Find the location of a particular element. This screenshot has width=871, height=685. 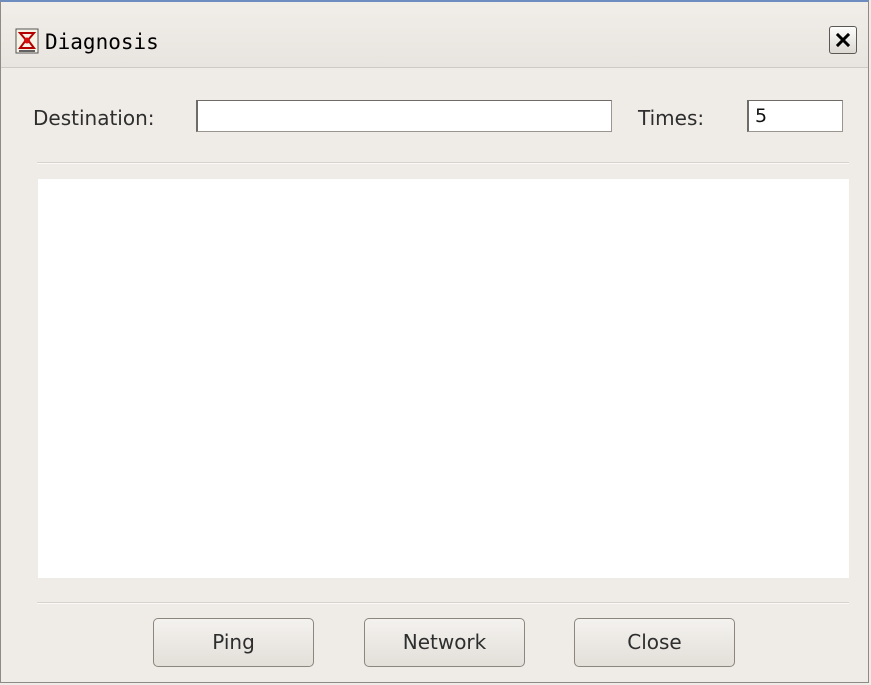

destination-label: Destination: is located at coordinates (94, 118).